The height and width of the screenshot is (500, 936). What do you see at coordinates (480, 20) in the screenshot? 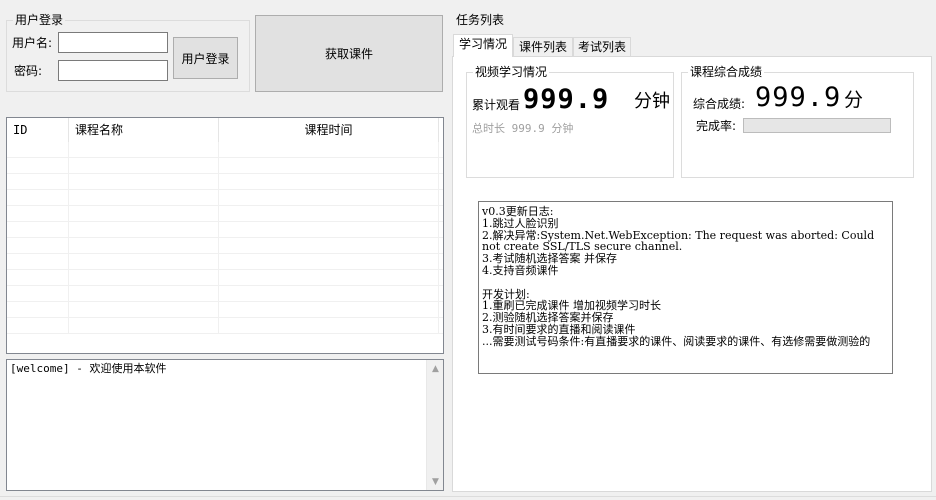
I see `task-list-title: 任务列表` at bounding box center [480, 20].